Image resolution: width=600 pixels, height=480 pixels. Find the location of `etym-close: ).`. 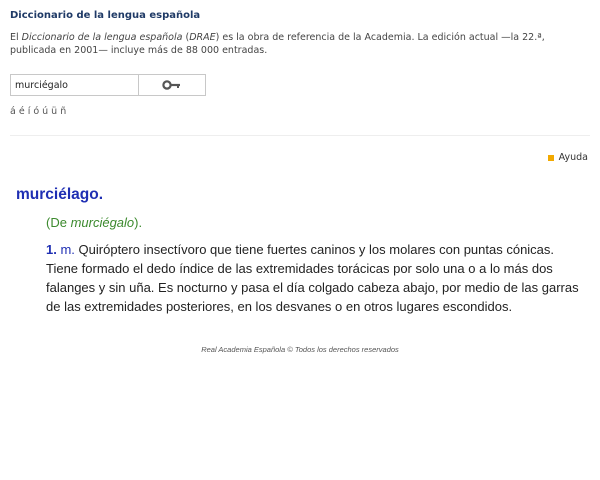

etym-close: ). is located at coordinates (138, 222).